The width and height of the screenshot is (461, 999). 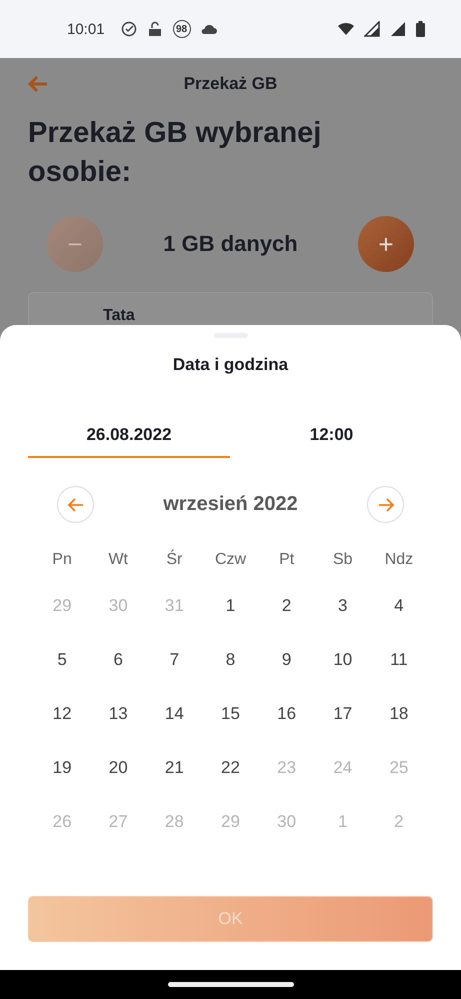 What do you see at coordinates (386, 244) in the screenshot?
I see `plus-button: +` at bounding box center [386, 244].